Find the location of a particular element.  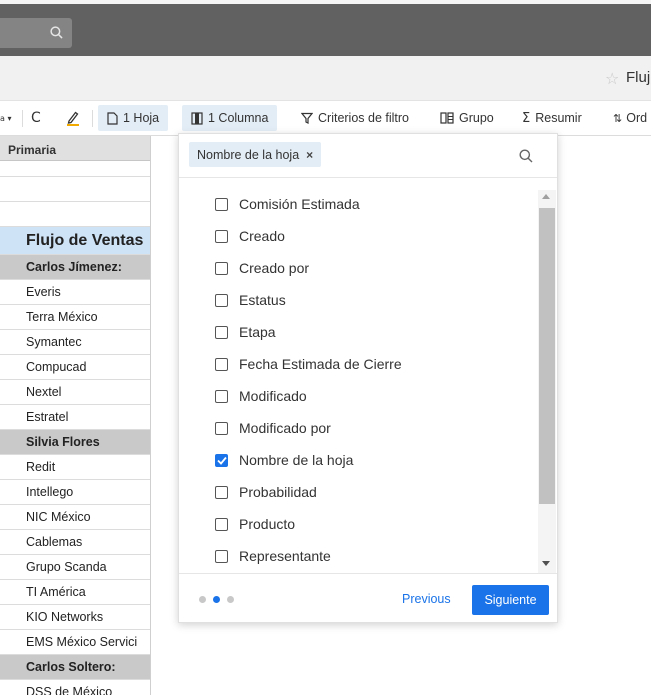

panel-search-header: Nombre de la hoja × is located at coordinates (368, 156).